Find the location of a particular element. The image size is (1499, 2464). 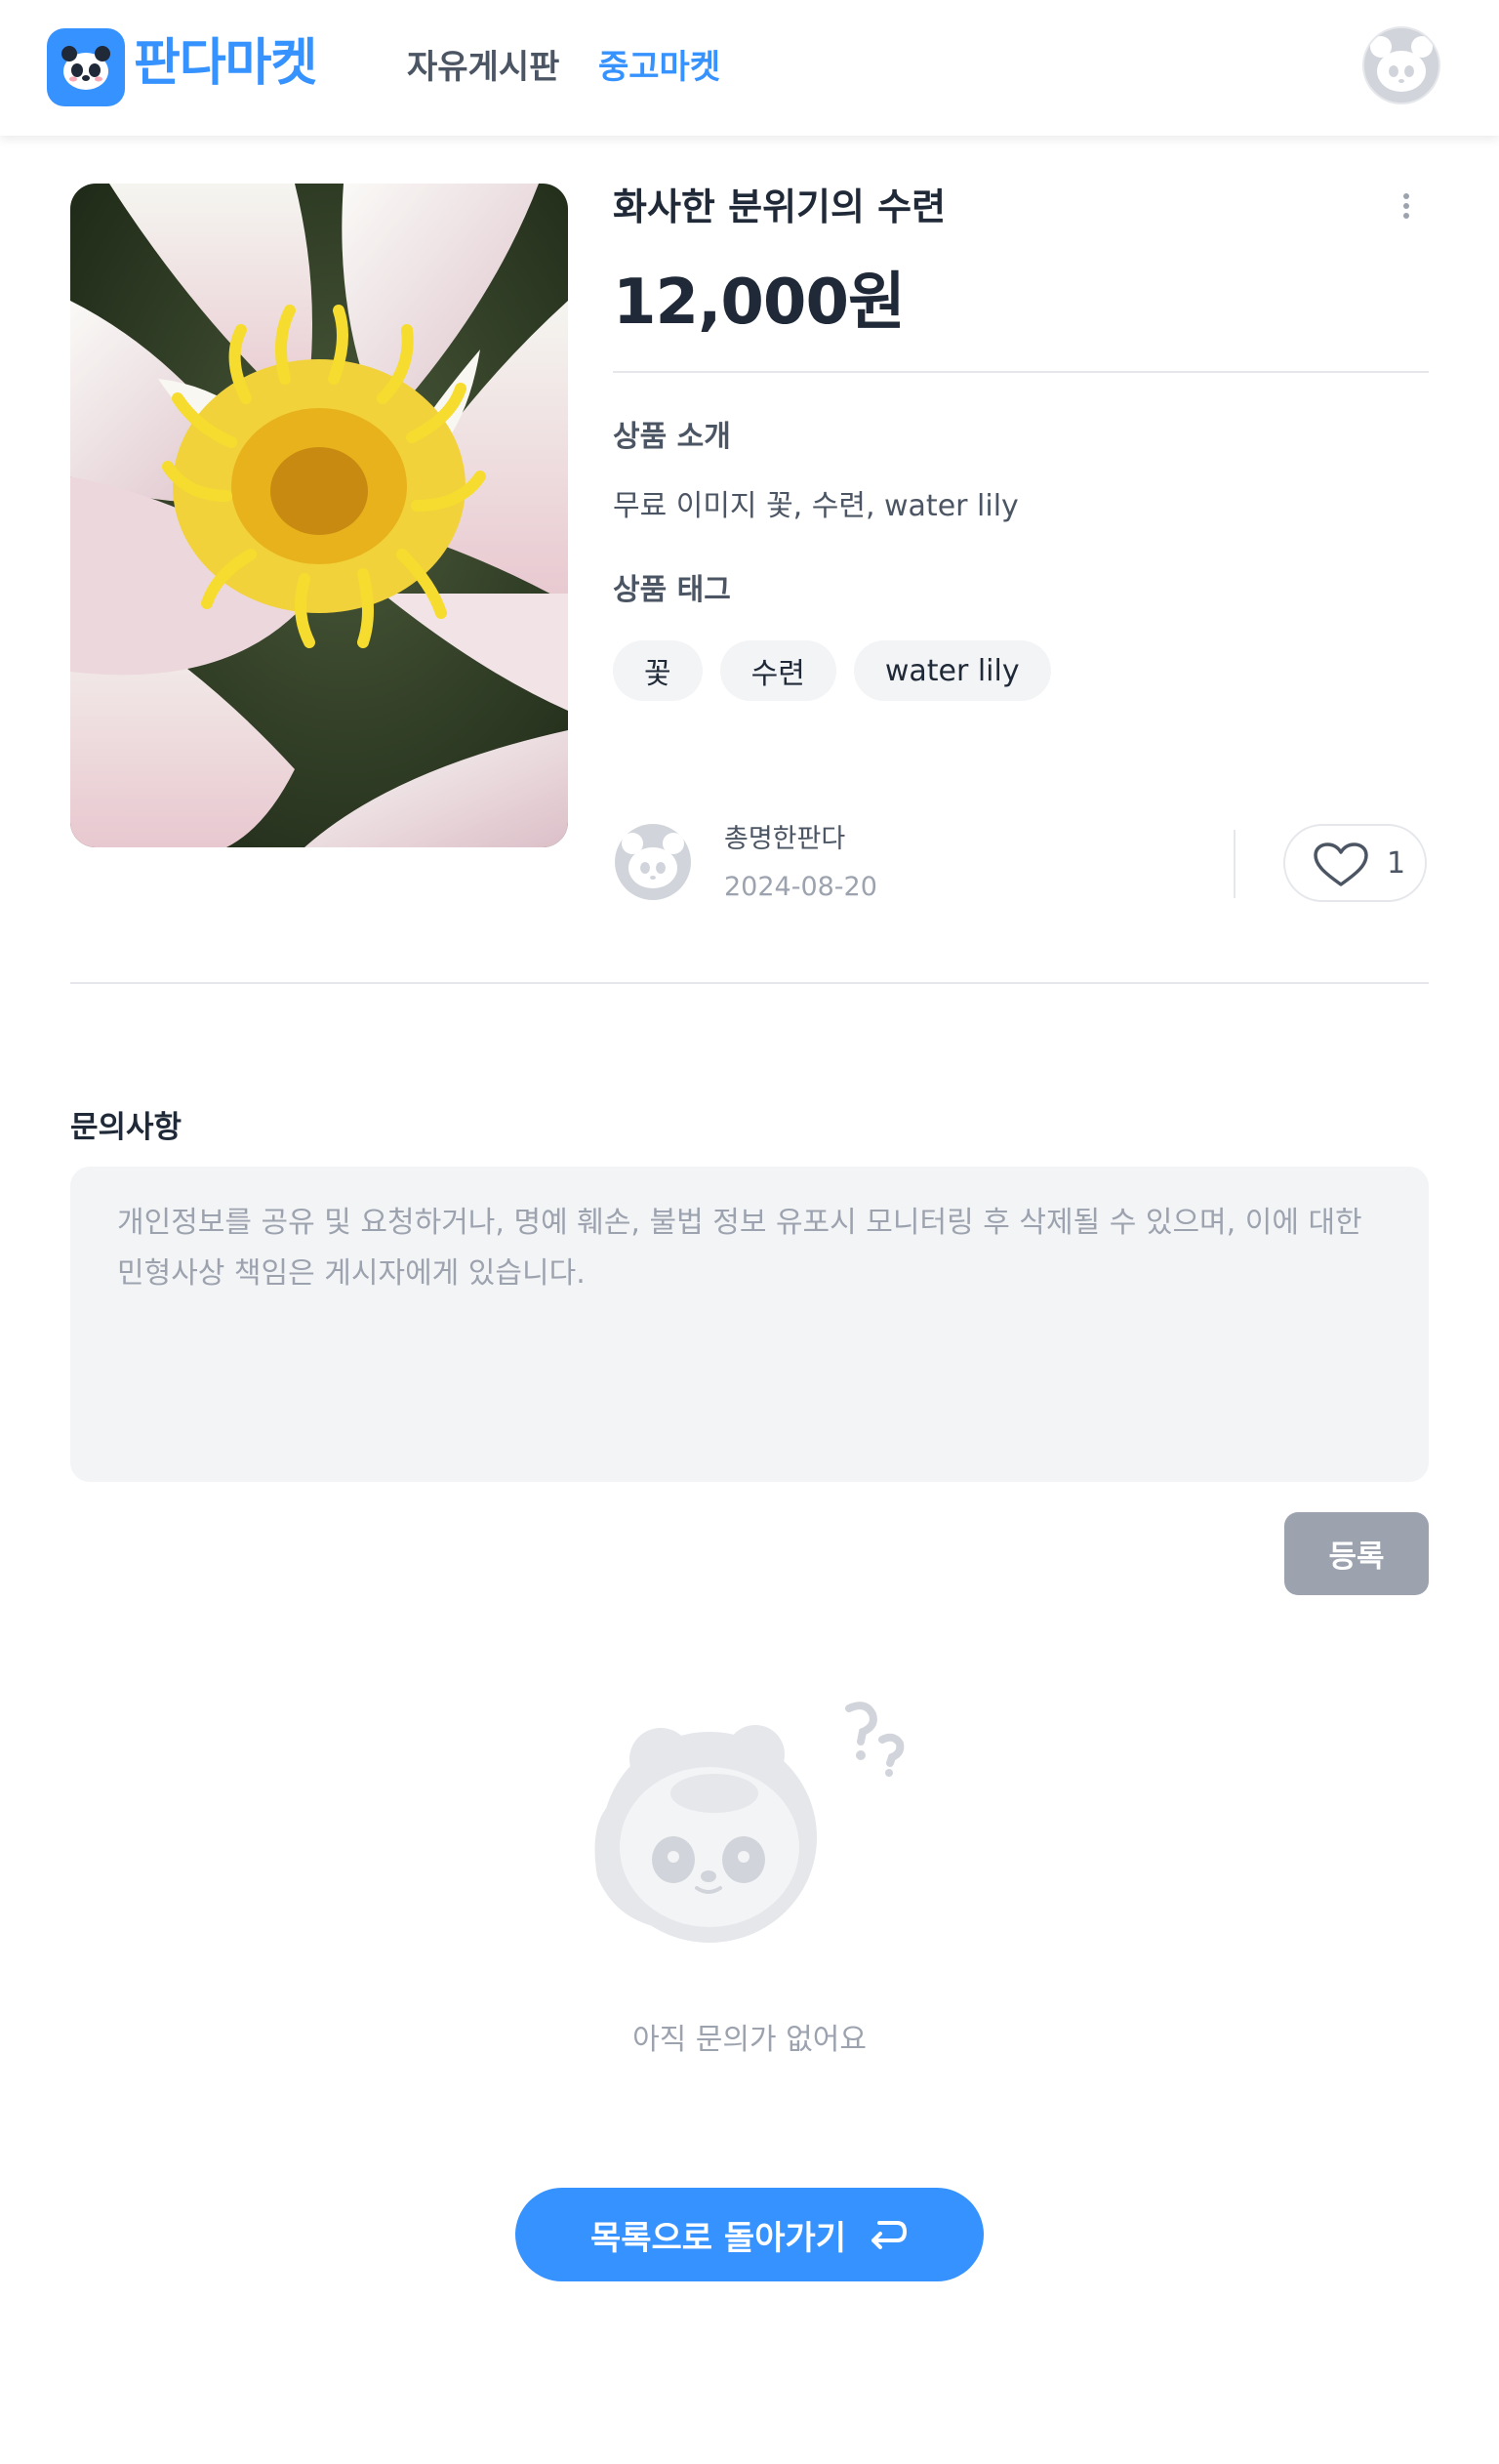

product-intro-text: 무료 이미지 꽃, 수련, water lily is located at coordinates (816, 506).